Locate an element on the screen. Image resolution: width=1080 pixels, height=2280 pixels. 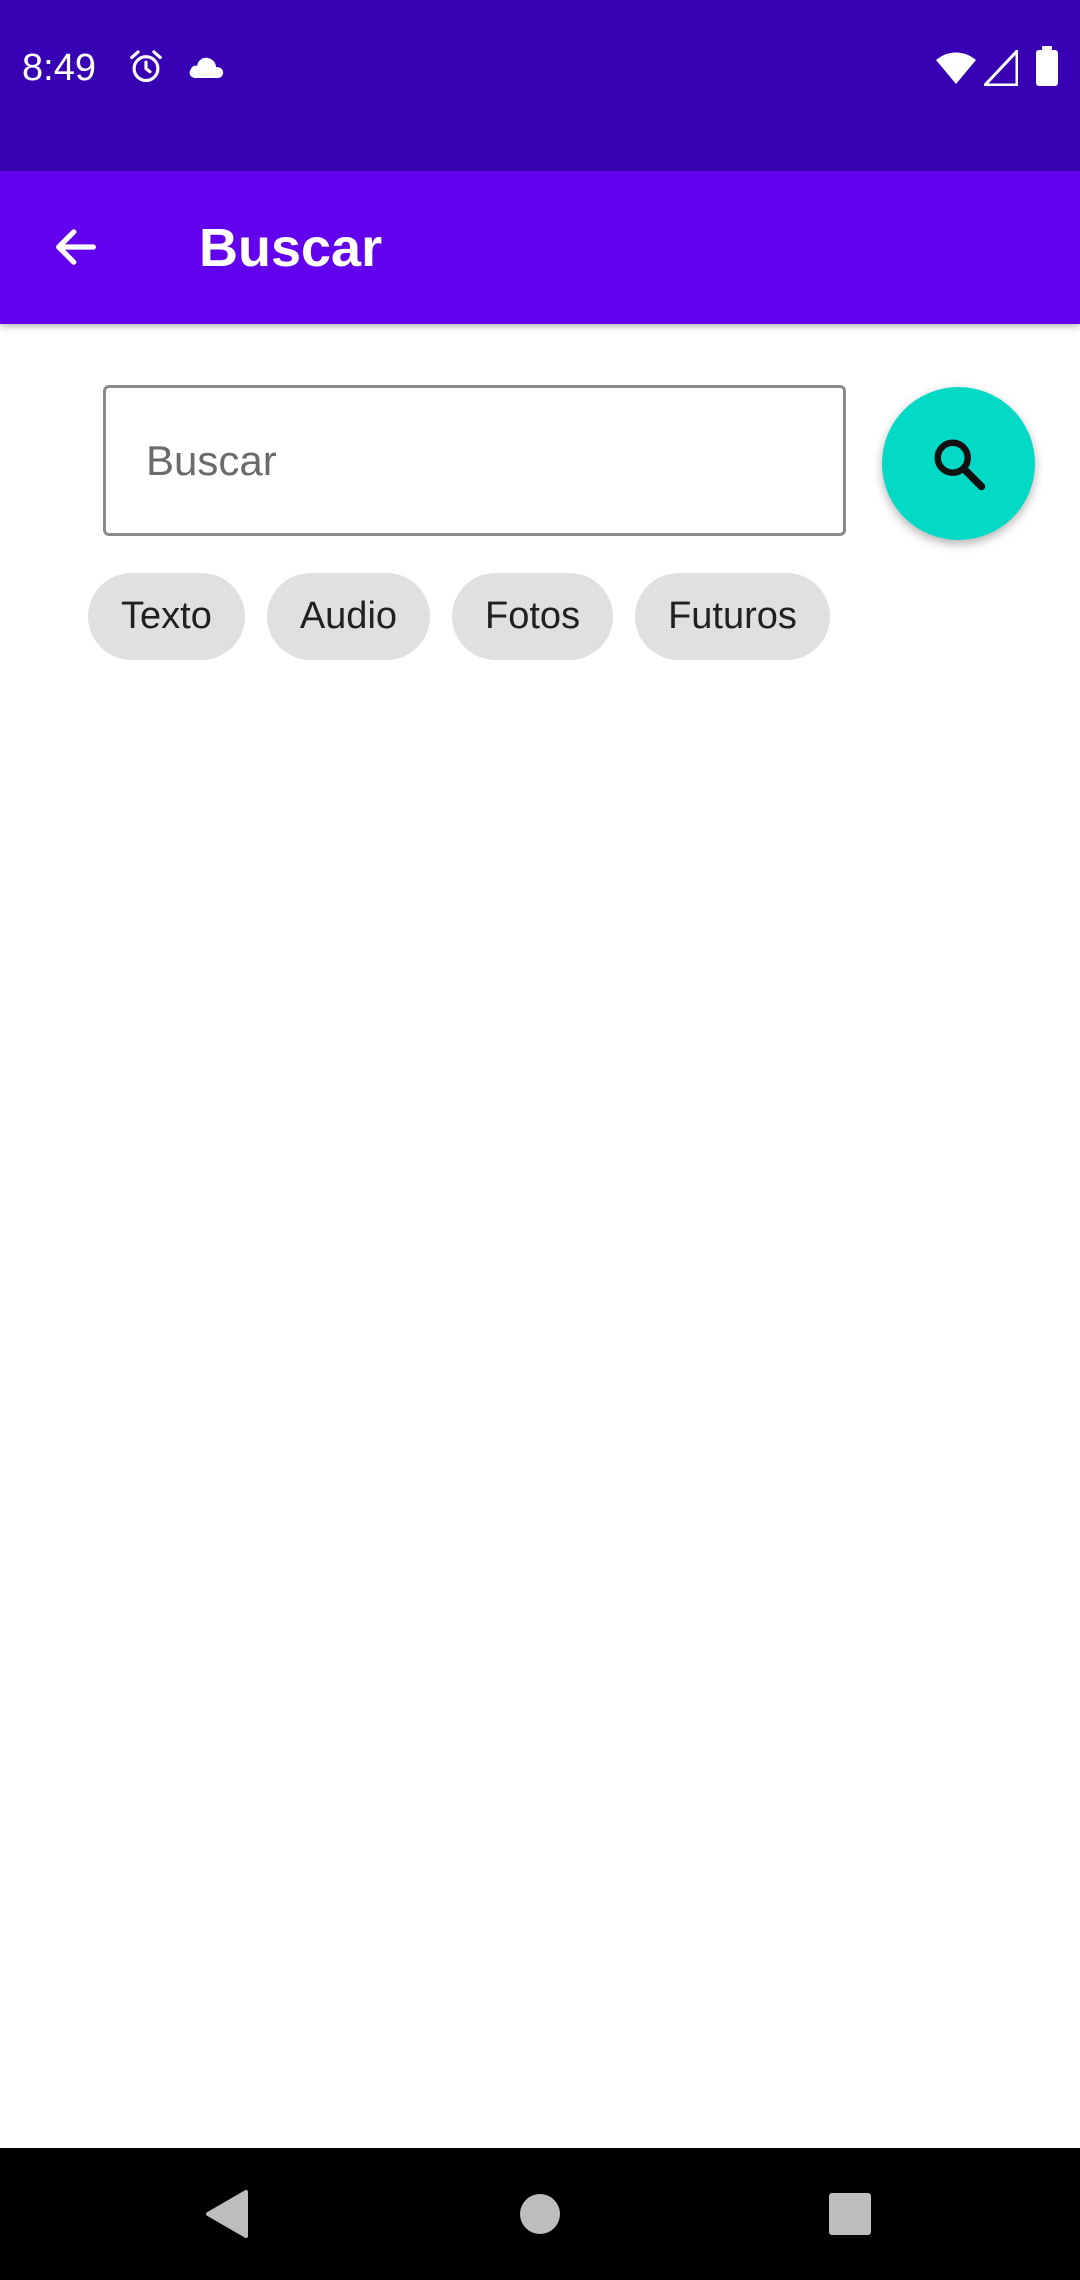
back-triangle-icon is located at coordinates (227, 2214).